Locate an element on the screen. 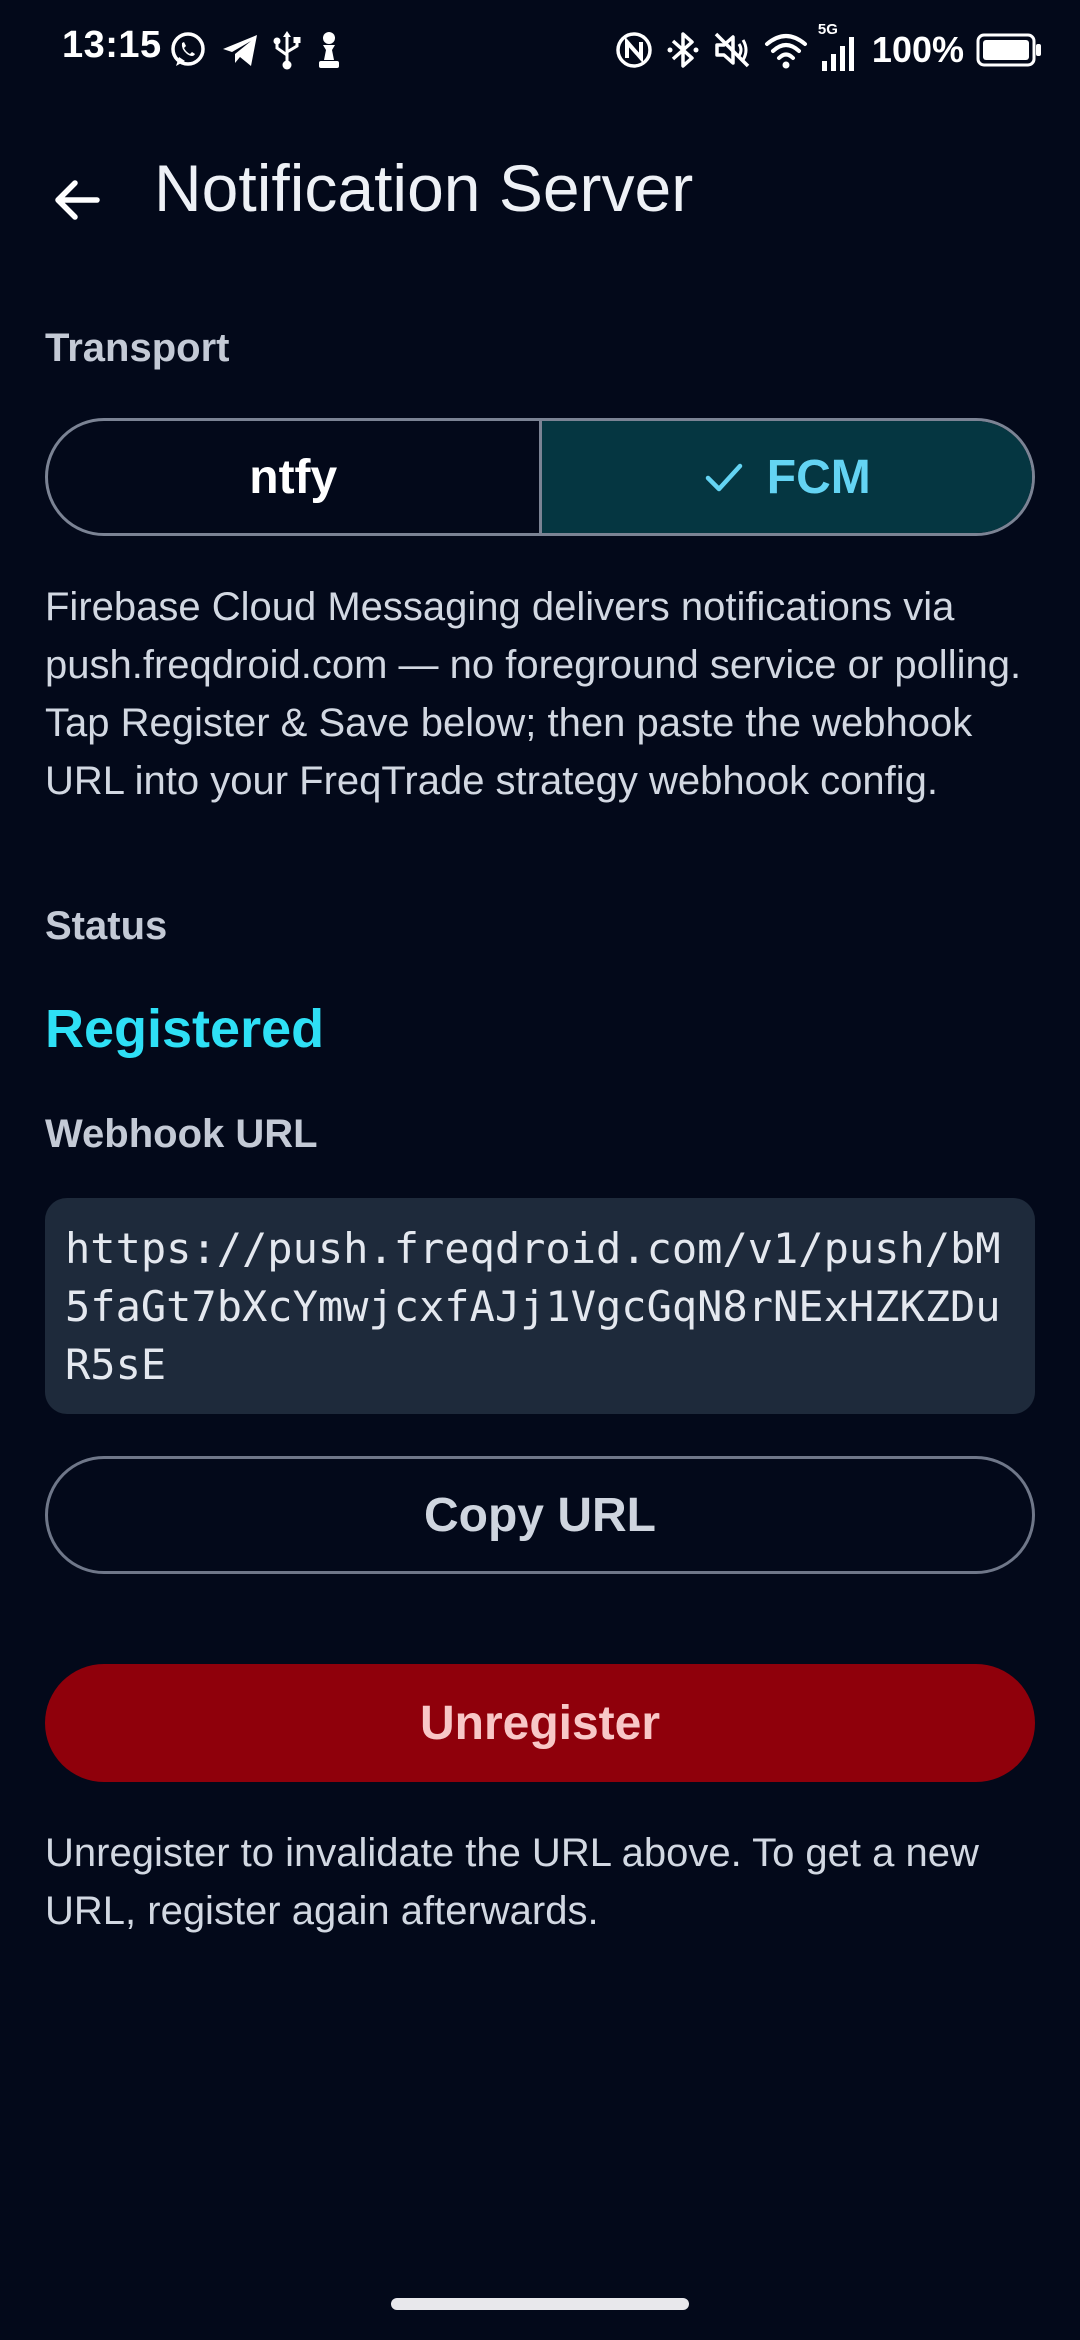 This screenshot has width=1080, height=2340. segment-fcm-label: FCM is located at coordinates (818, 477).